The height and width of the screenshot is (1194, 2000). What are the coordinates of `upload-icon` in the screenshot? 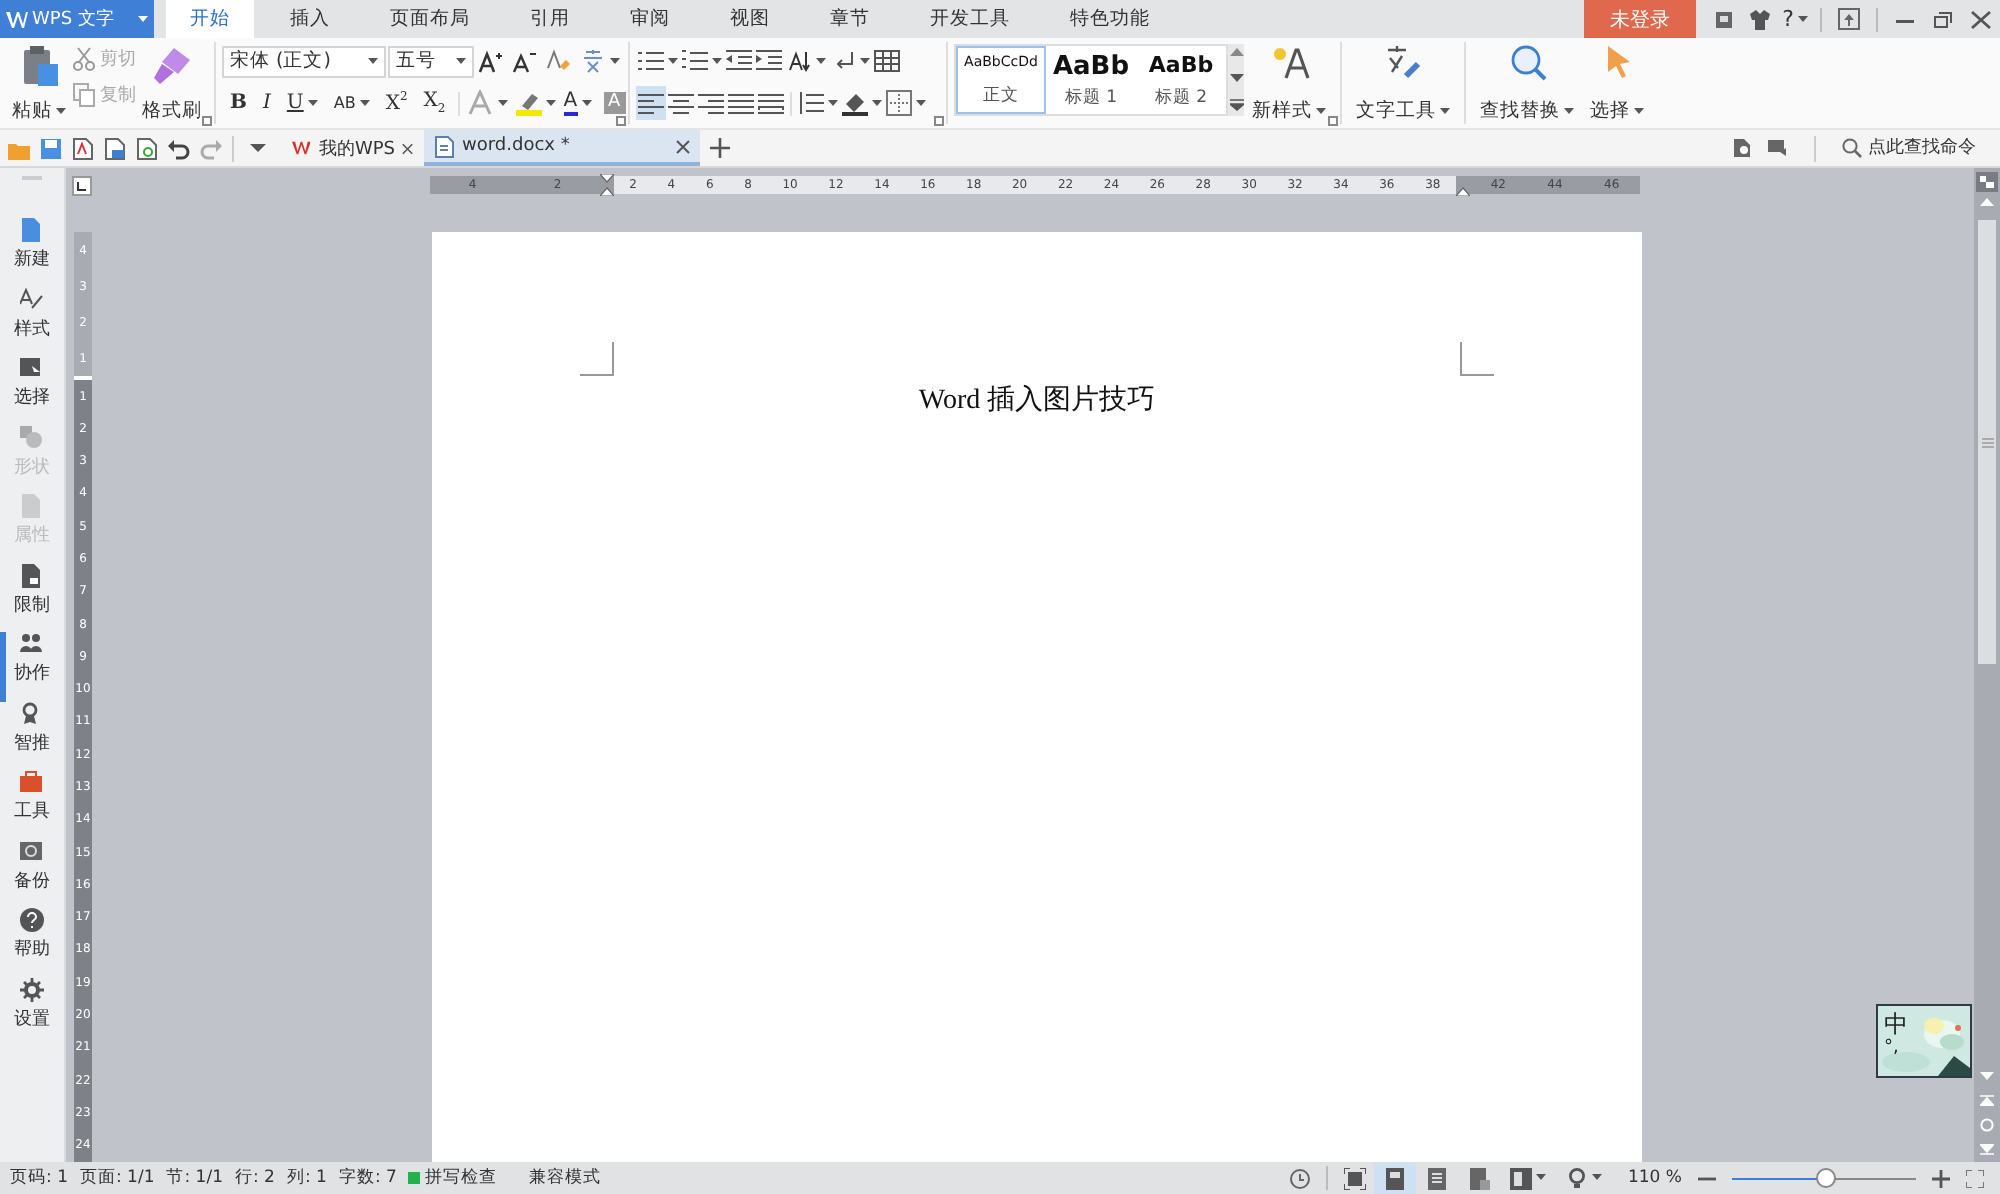 It's located at (1849, 19).